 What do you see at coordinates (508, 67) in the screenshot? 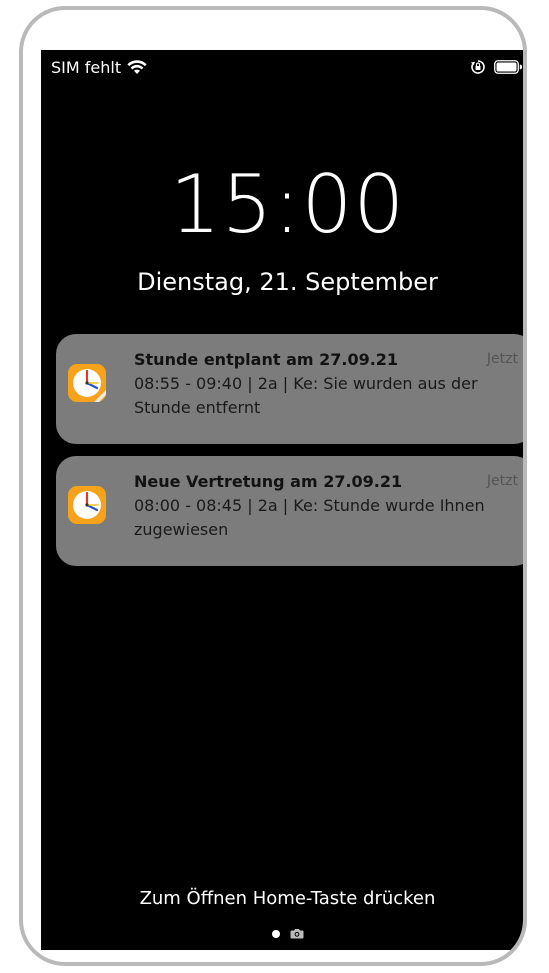
I see `battery-icon` at bounding box center [508, 67].